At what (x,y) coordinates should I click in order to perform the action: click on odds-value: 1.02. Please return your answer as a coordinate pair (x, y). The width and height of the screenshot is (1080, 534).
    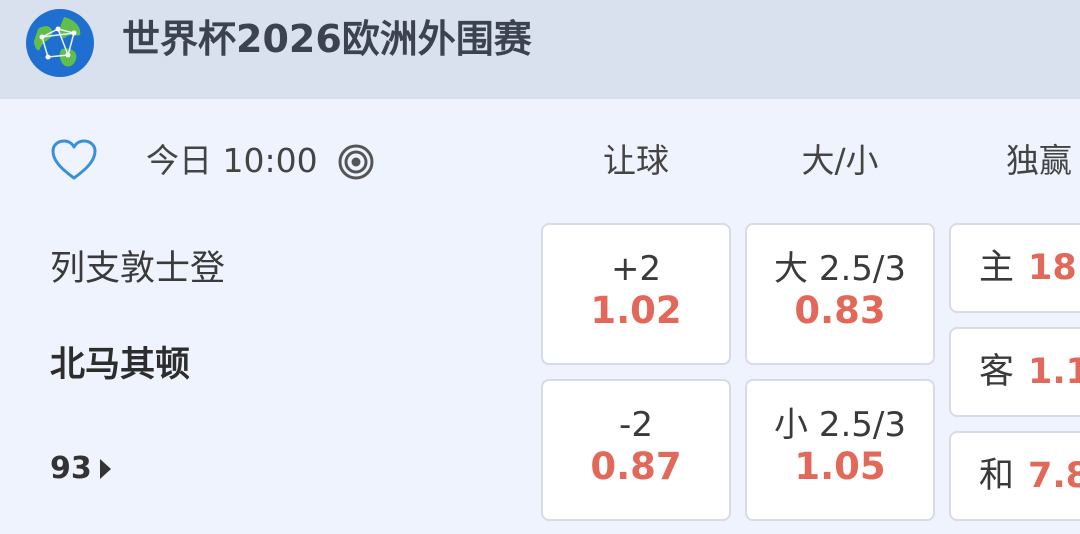
    Looking at the image, I should click on (636, 310).